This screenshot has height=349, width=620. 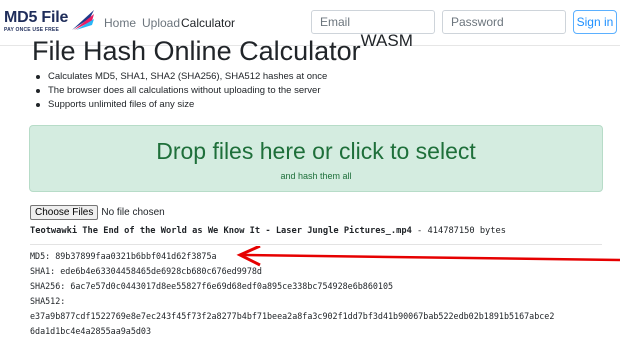 What do you see at coordinates (386, 40) in the screenshot?
I see `page-title-badge: WASM` at bounding box center [386, 40].